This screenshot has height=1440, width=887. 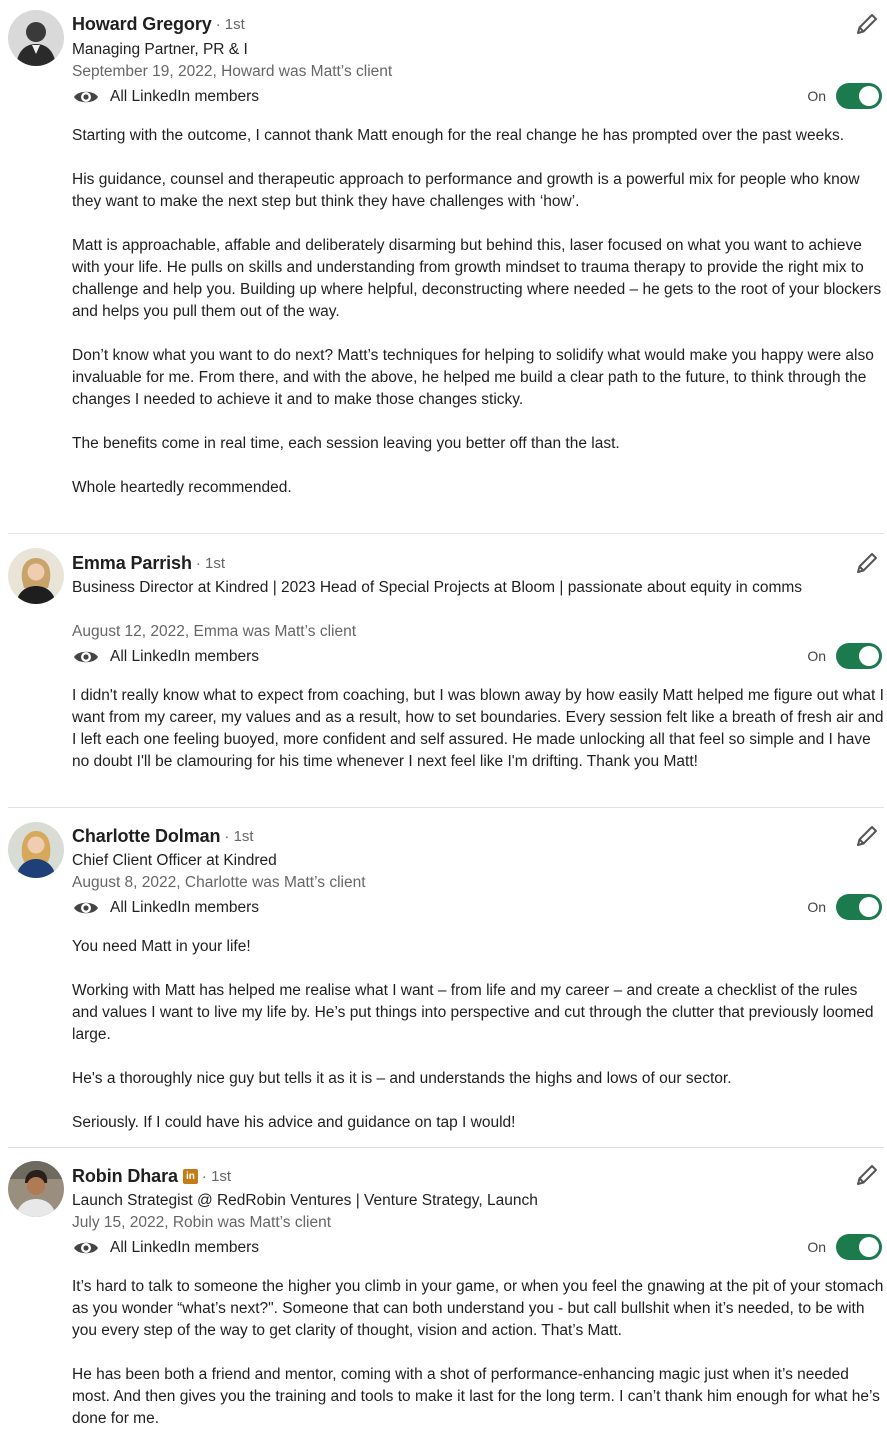 What do you see at coordinates (125, 1176) in the screenshot?
I see `member-name: Robin Dhara` at bounding box center [125, 1176].